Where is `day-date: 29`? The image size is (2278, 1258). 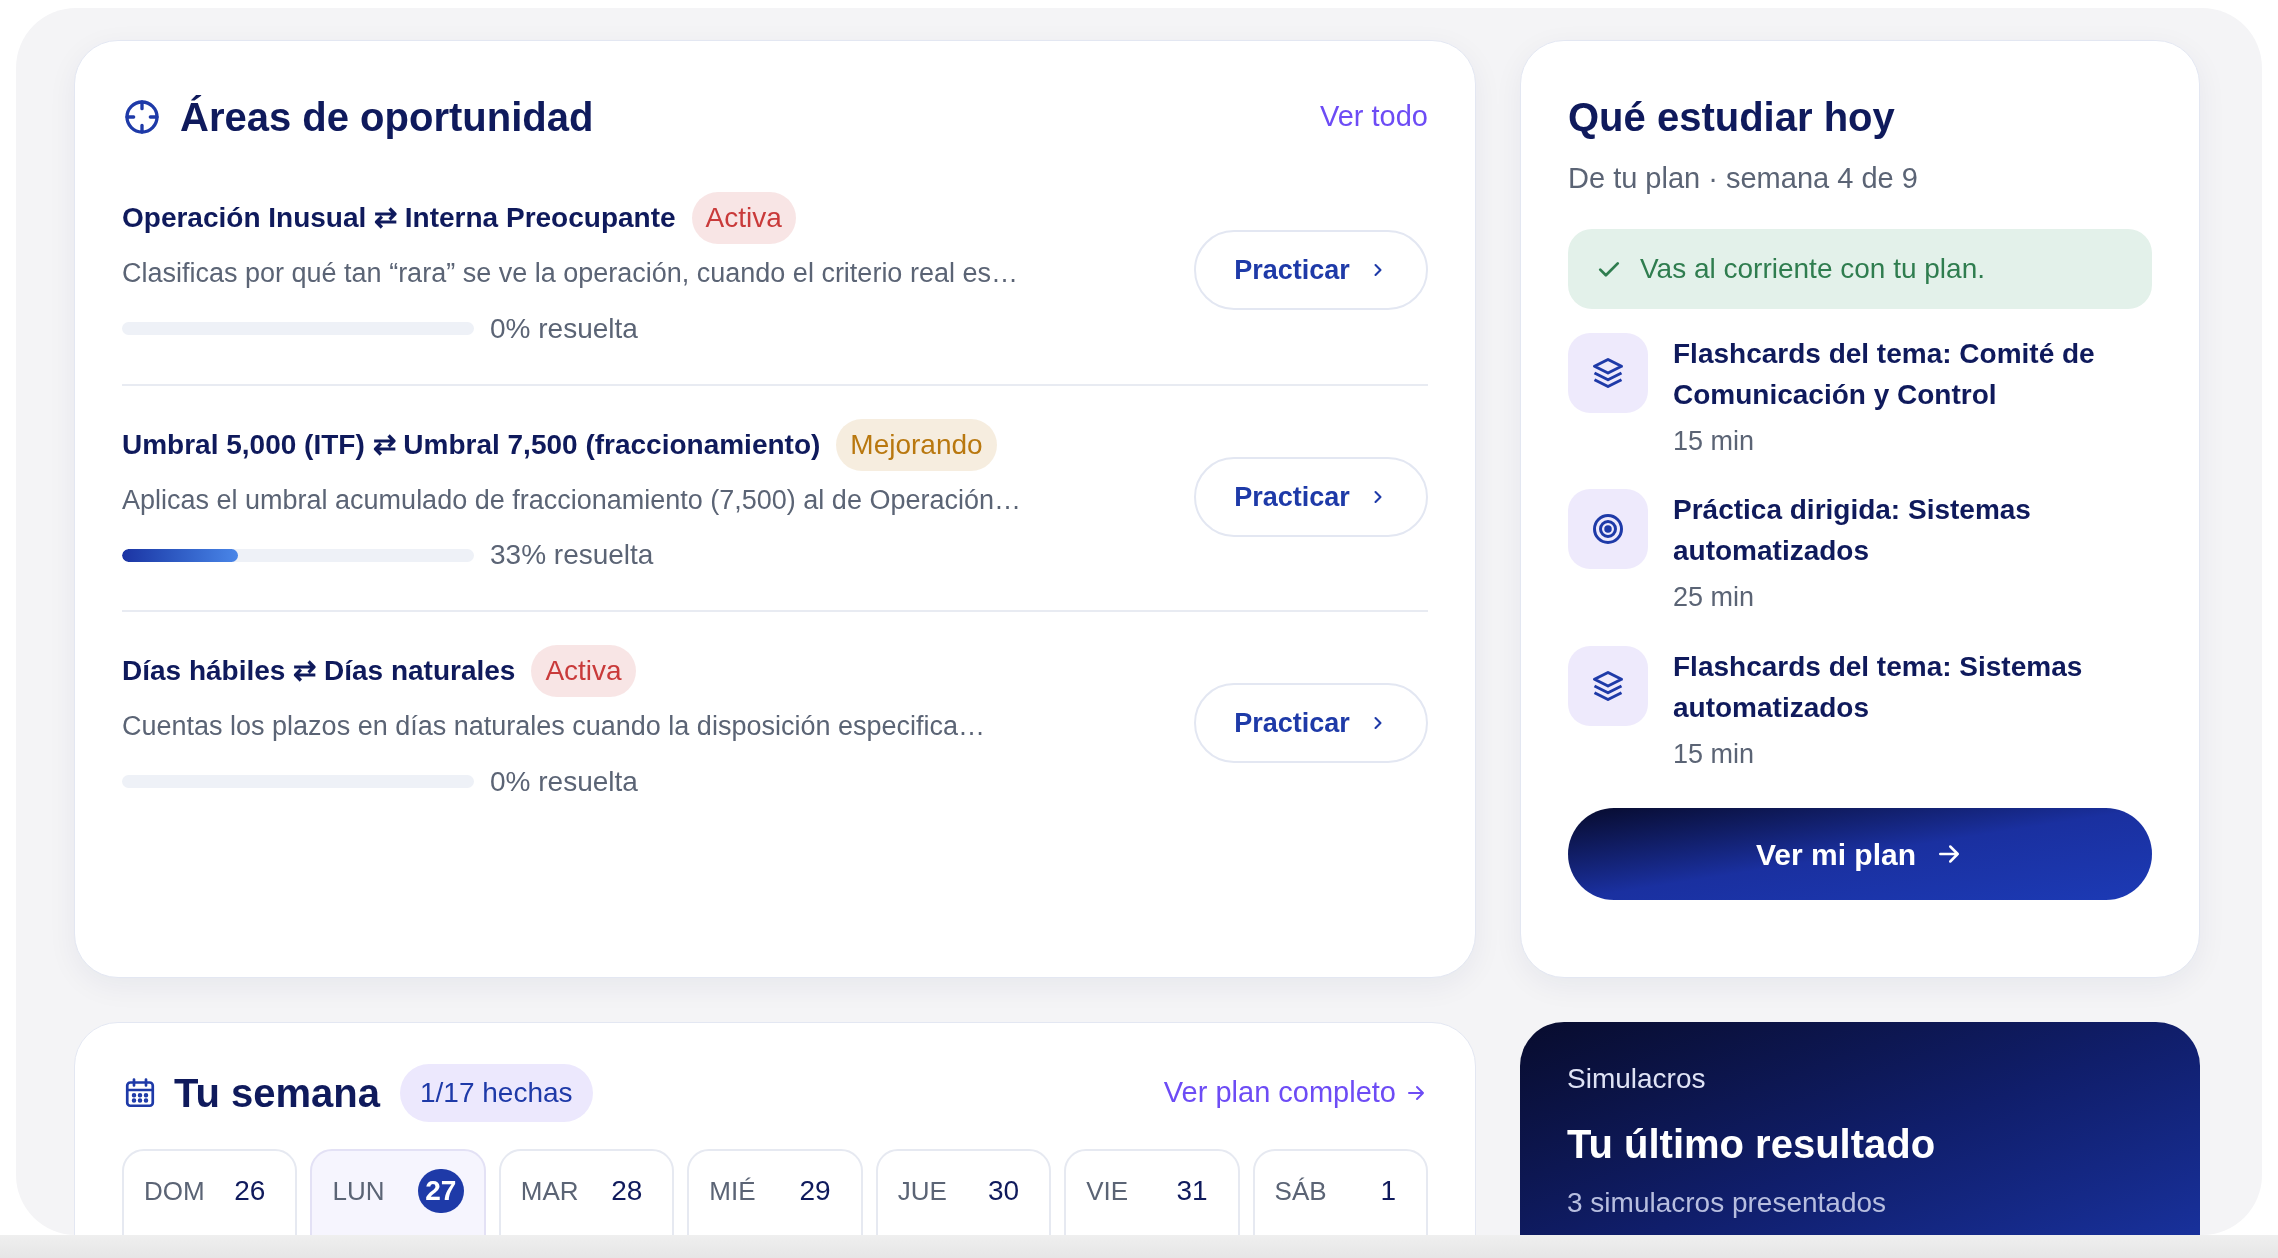 day-date: 29 is located at coordinates (815, 1191).